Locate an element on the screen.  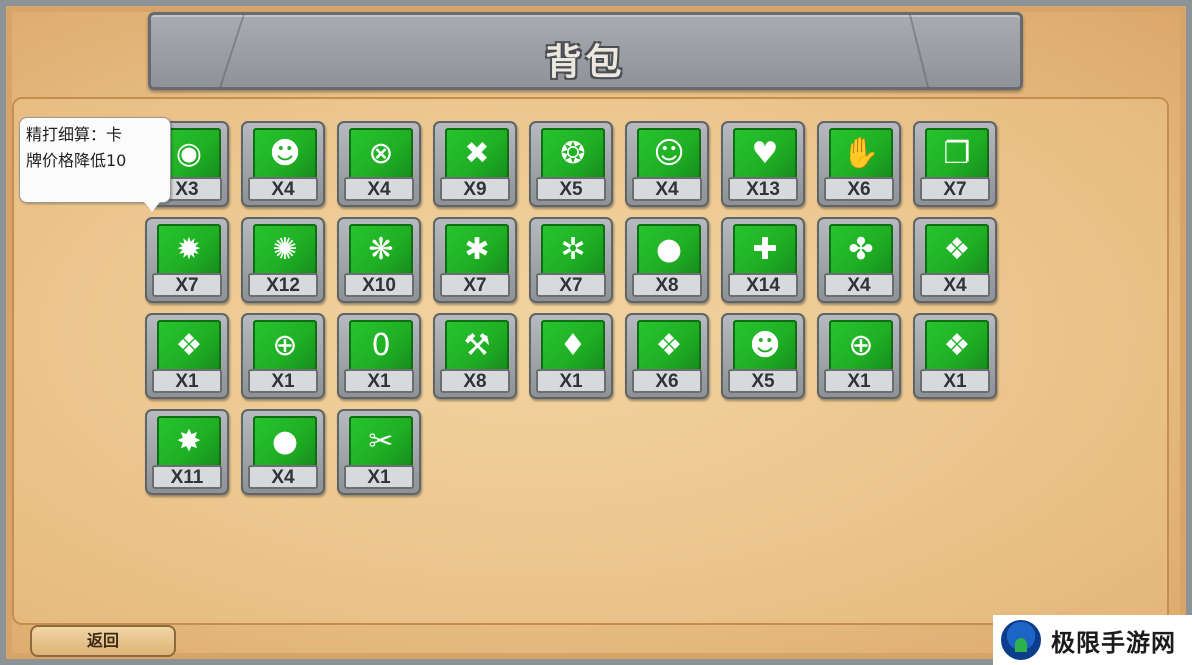
inventory-card-slot: ✖ X9 is located at coordinates (475, 164).